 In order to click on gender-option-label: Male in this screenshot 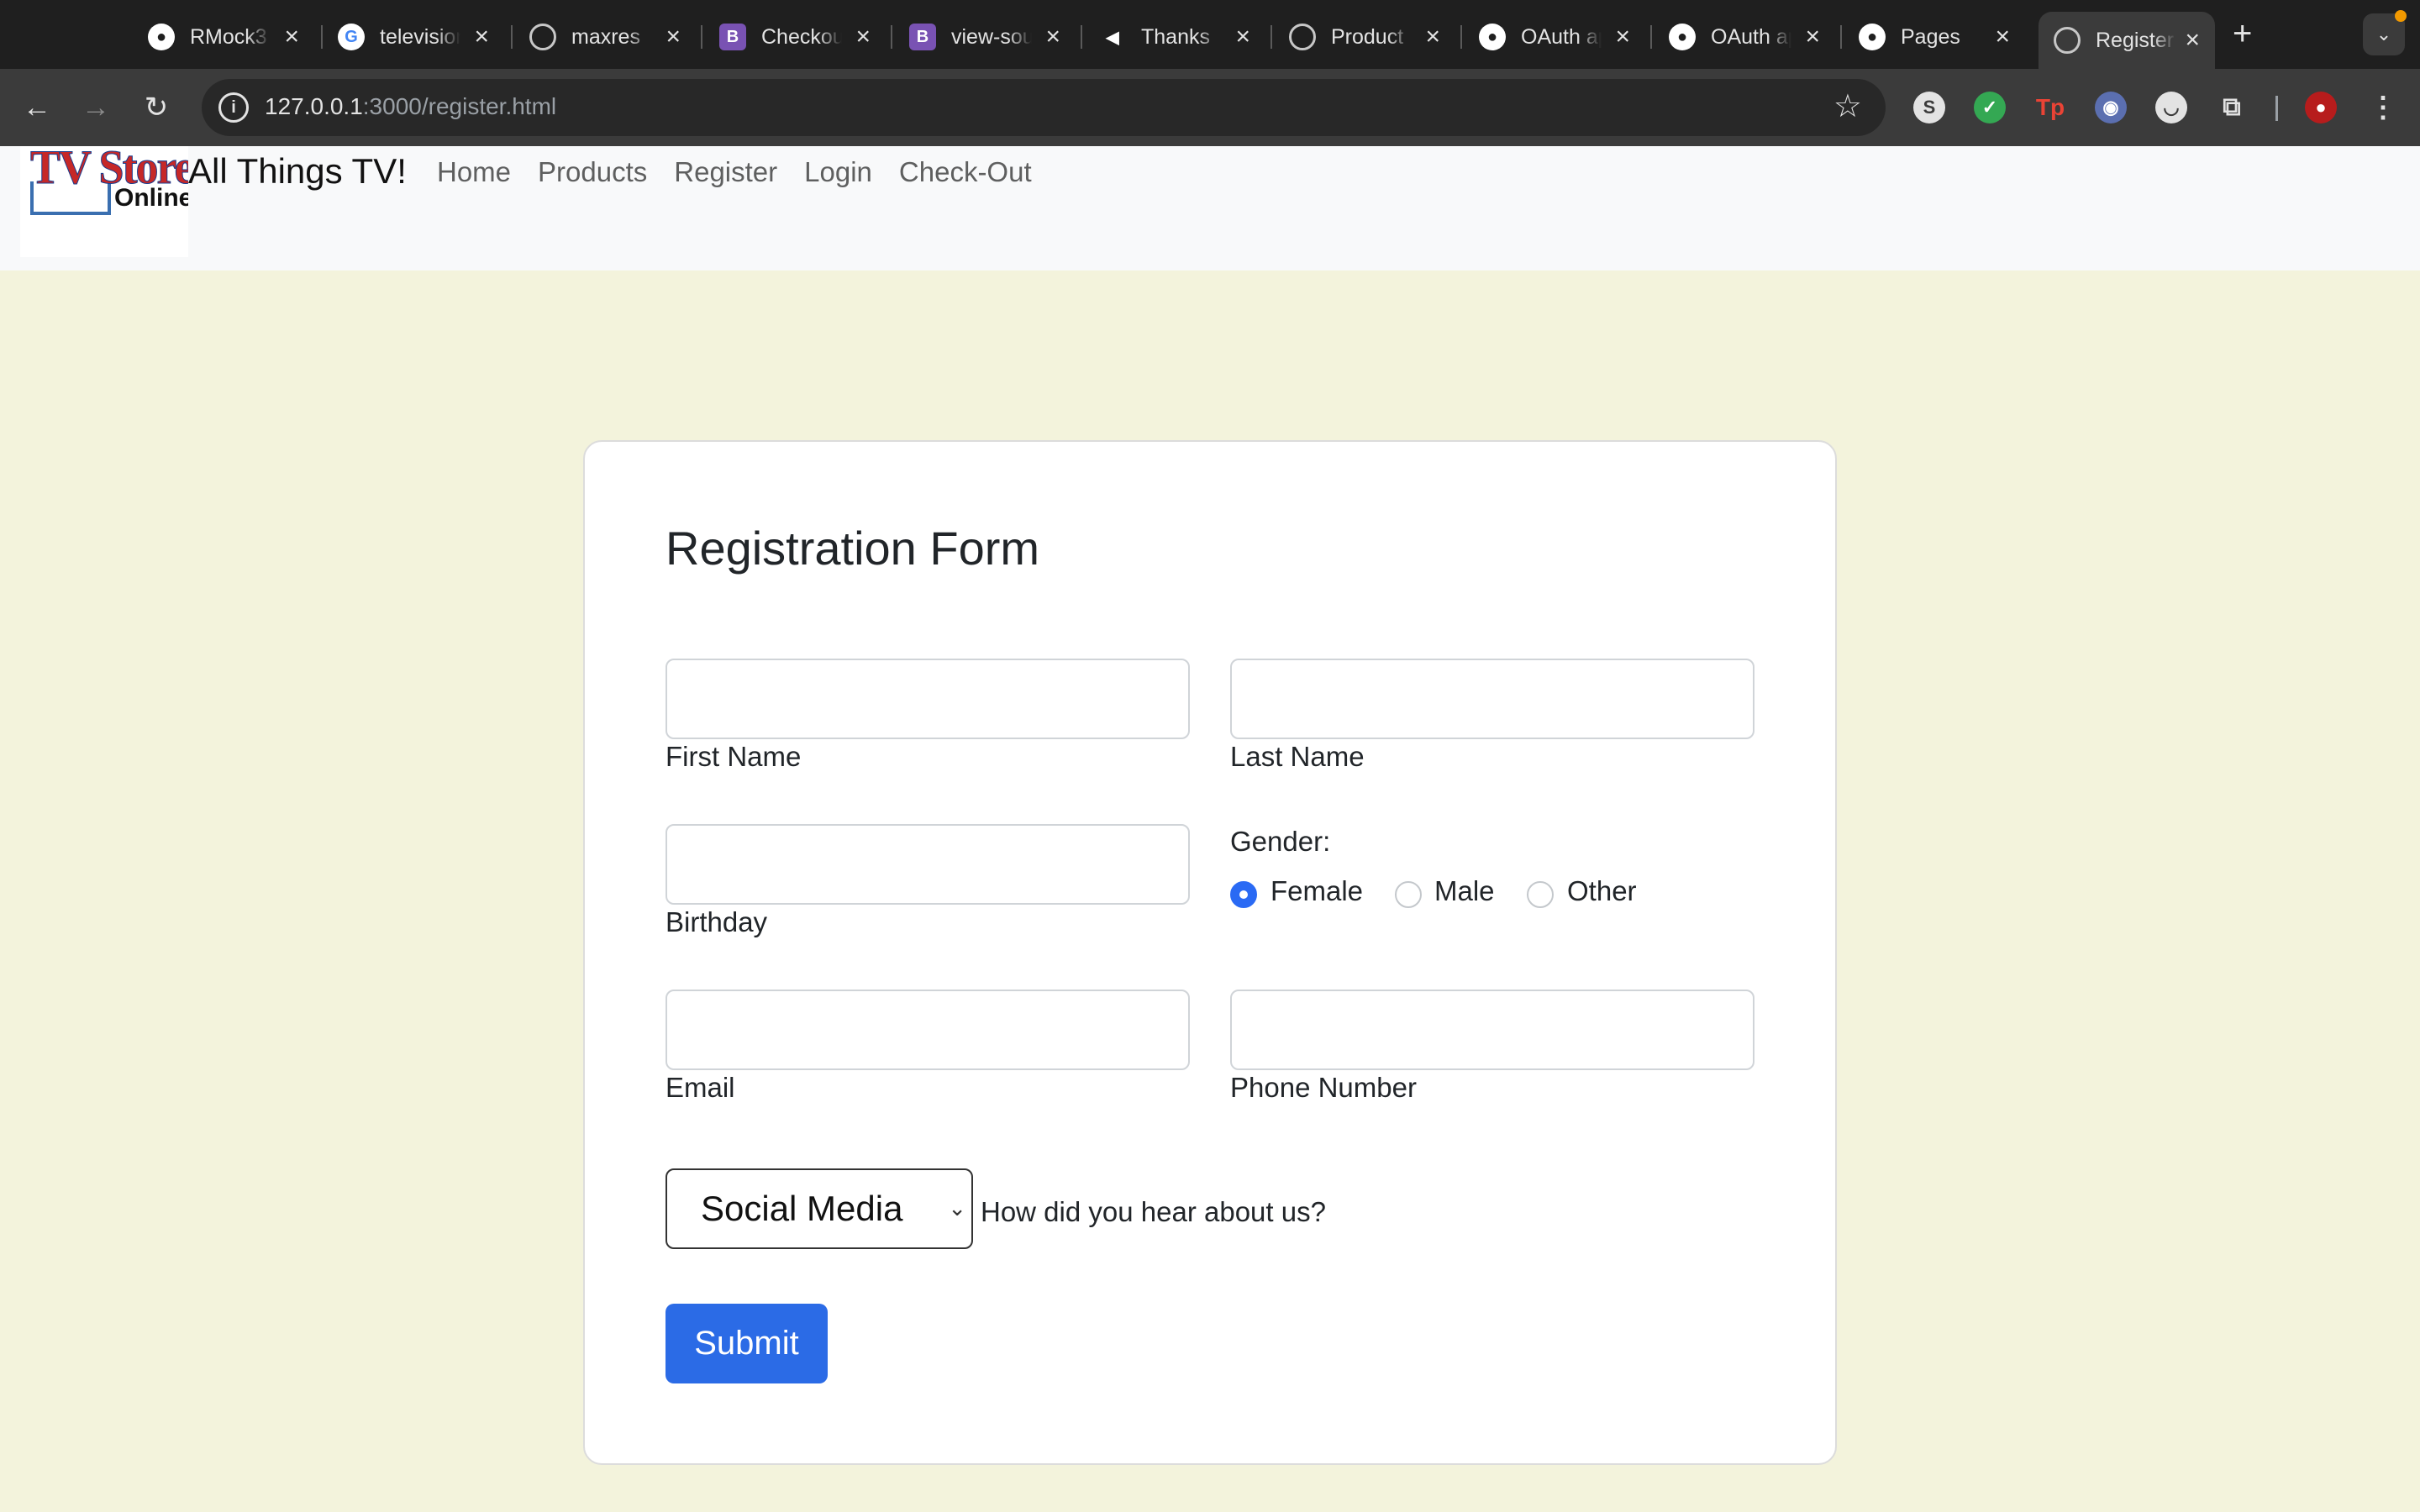, I will do `click(1465, 891)`.